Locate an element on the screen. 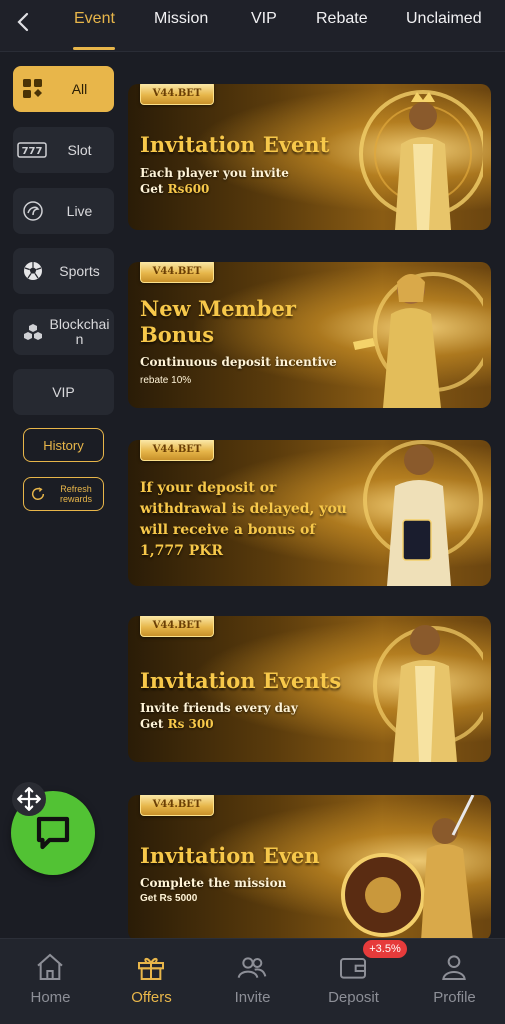 The height and width of the screenshot is (1024, 505). top-tab-bar: Event Mission VIP Rebate Unclaimed is located at coordinates (252, 26).